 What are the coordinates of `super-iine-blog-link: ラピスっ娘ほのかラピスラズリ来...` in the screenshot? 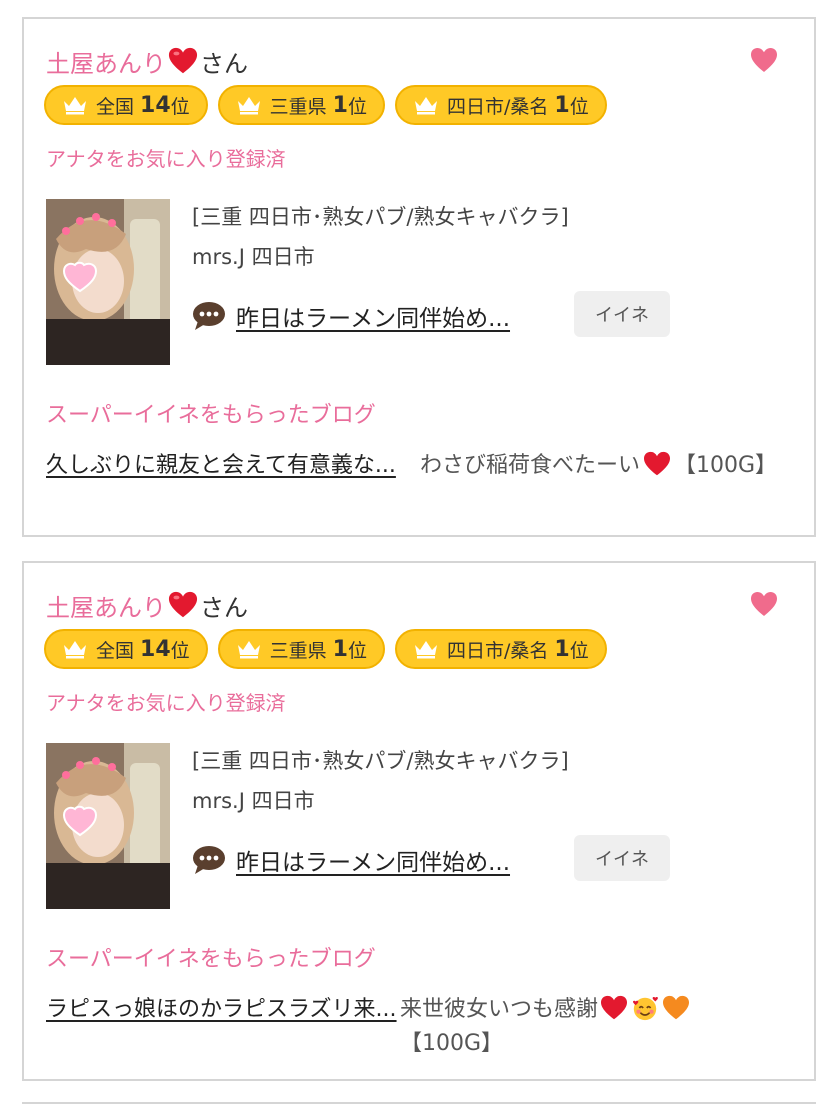 It's located at (226, 1010).